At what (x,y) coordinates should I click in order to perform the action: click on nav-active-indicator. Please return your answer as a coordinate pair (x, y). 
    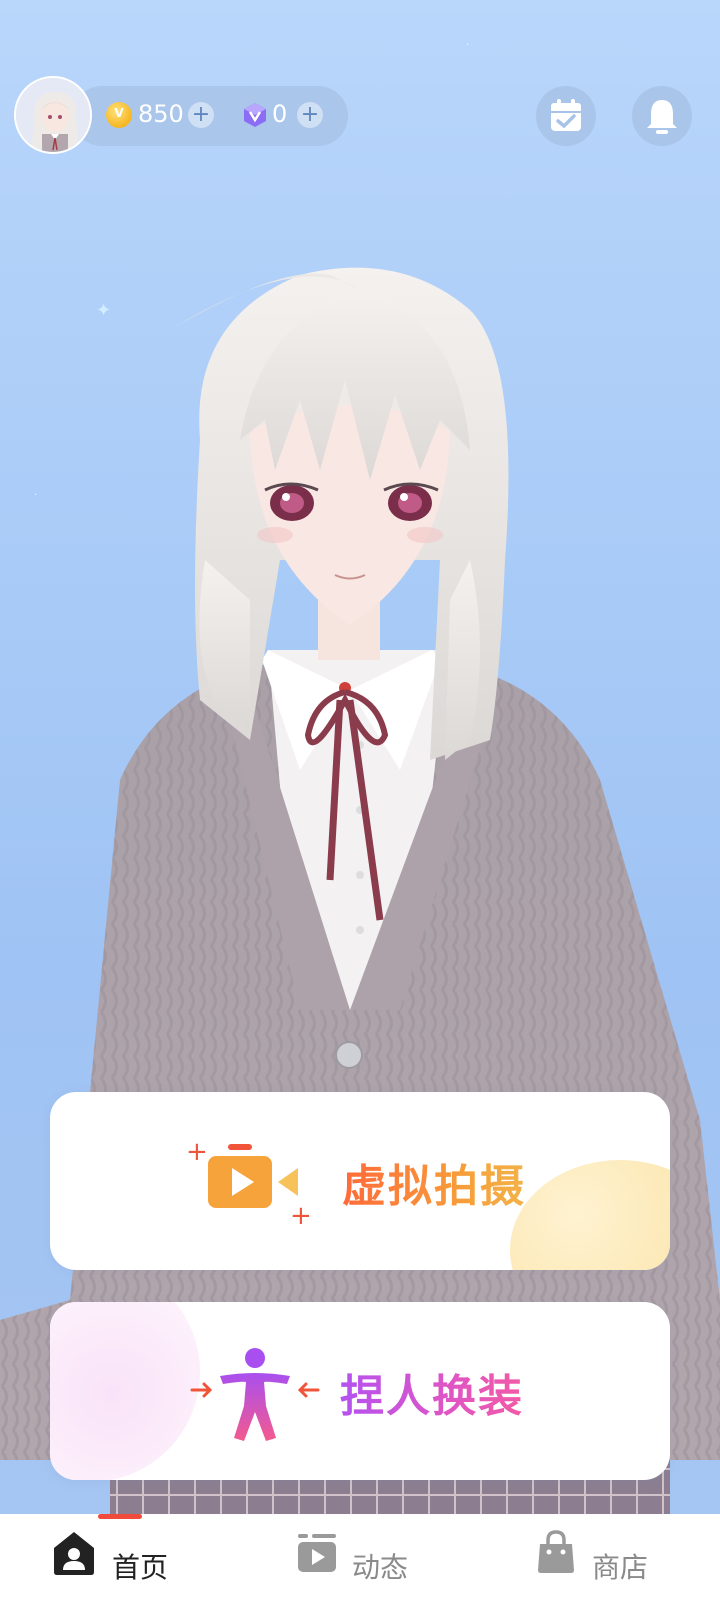
    Looking at the image, I should click on (120, 1516).